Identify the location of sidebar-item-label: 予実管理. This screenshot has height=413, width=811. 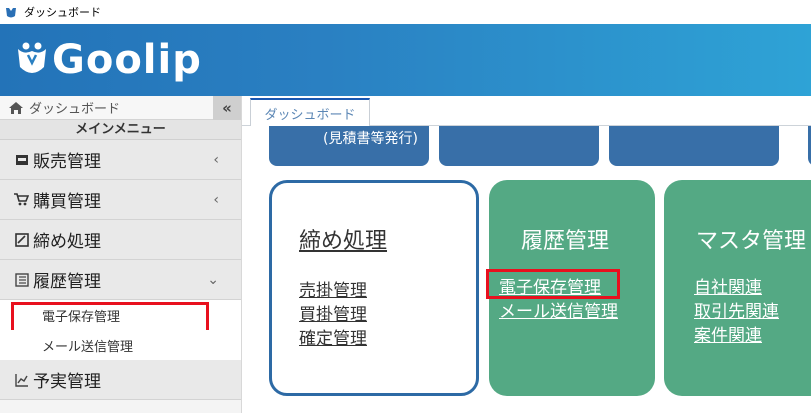
(67, 382).